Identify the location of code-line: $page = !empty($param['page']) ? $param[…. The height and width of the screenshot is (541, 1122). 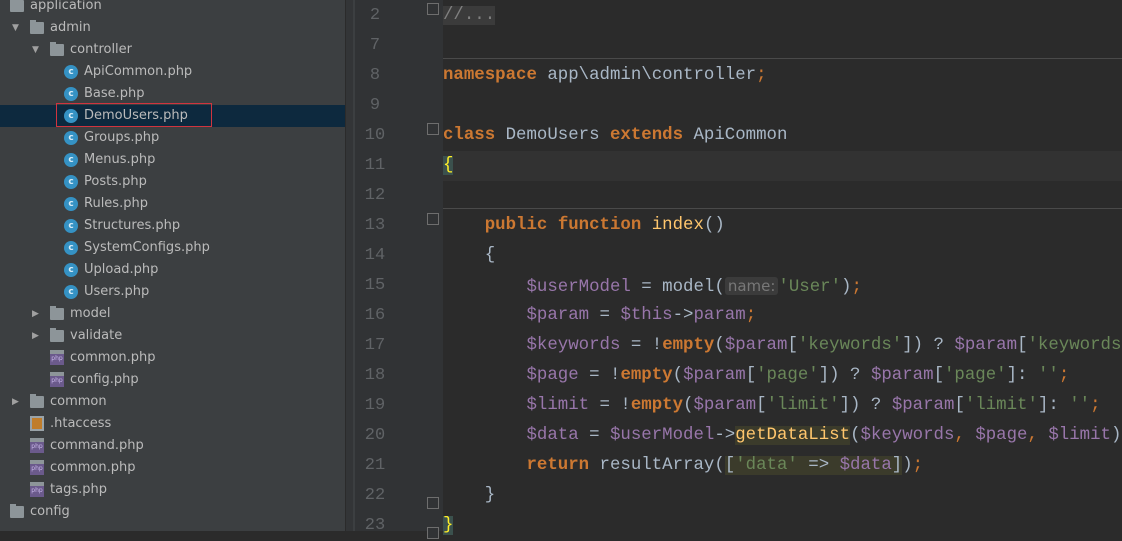
(782, 376).